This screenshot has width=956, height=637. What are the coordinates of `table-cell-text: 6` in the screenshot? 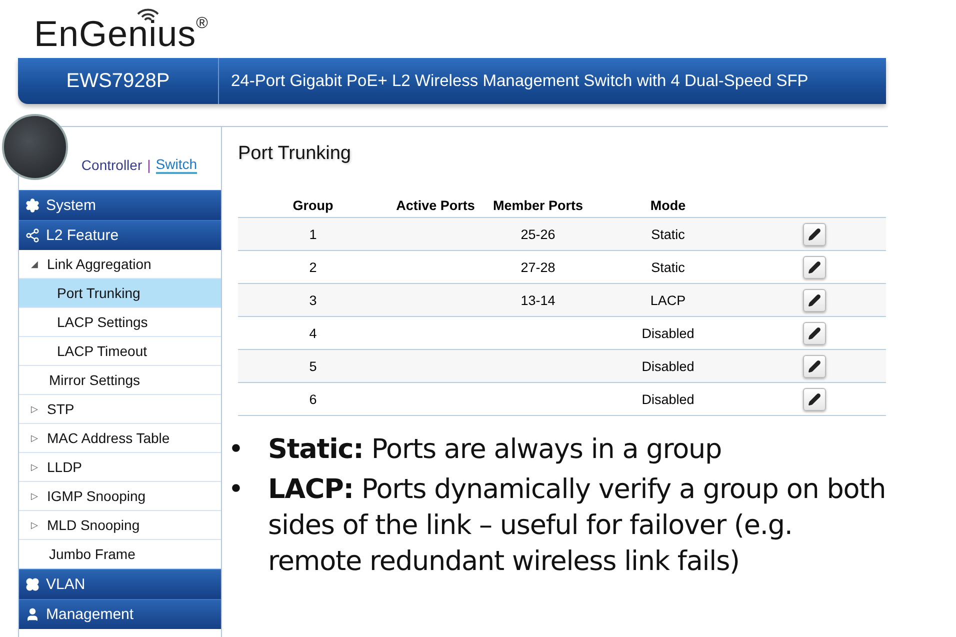 It's located at (313, 399).